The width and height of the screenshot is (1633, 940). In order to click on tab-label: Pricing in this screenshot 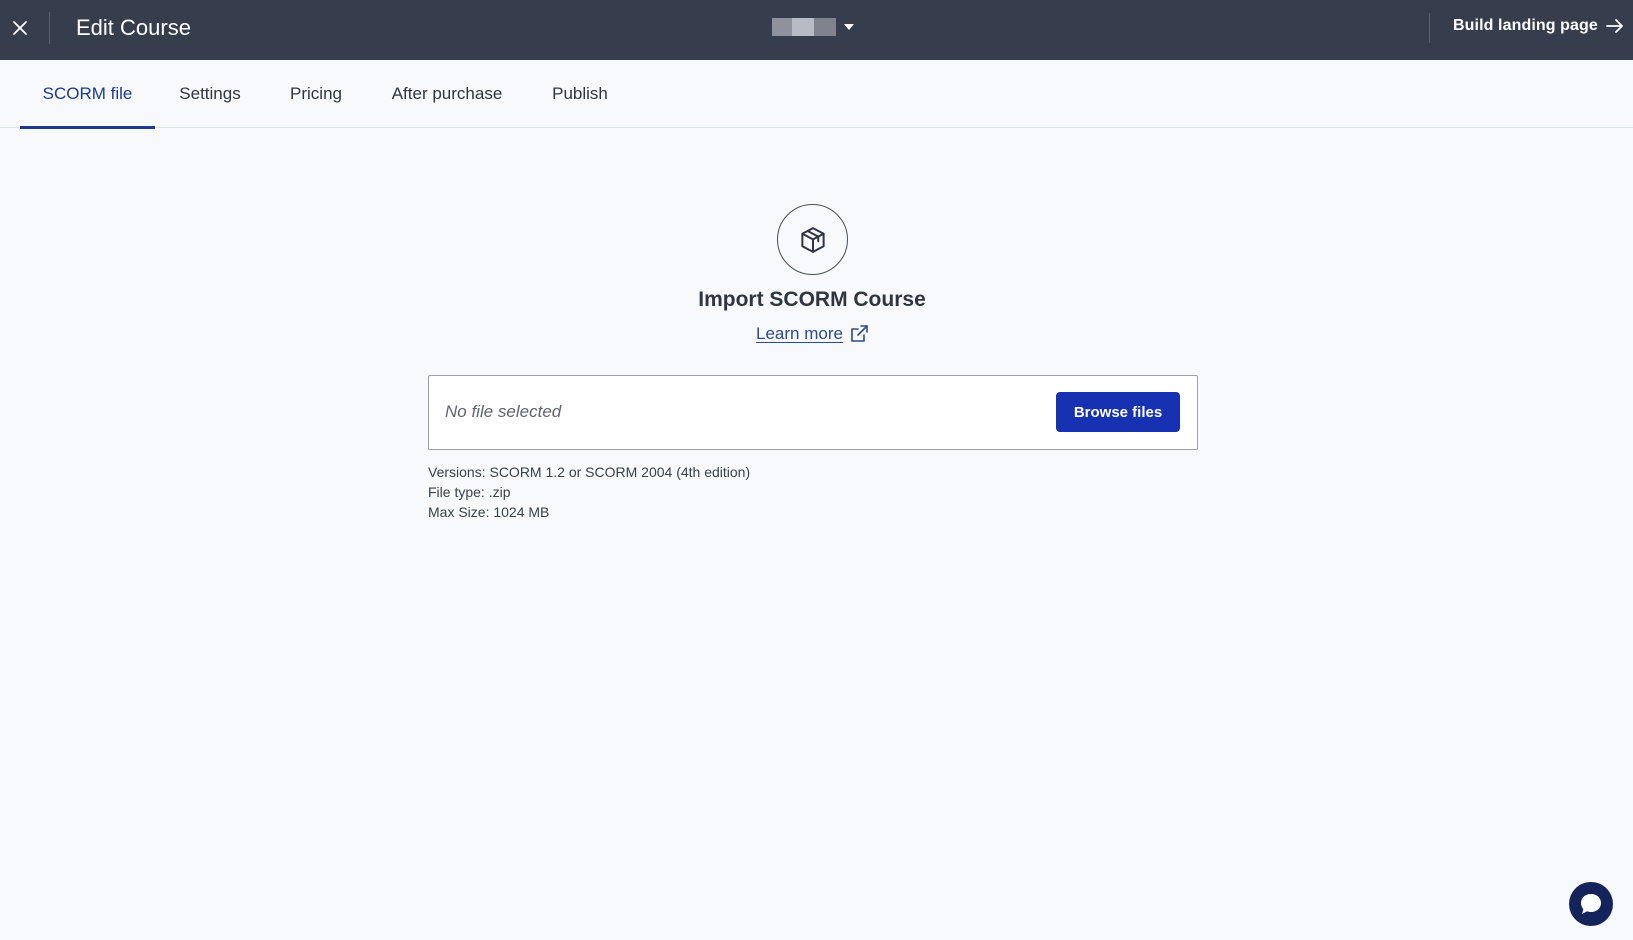, I will do `click(316, 93)`.